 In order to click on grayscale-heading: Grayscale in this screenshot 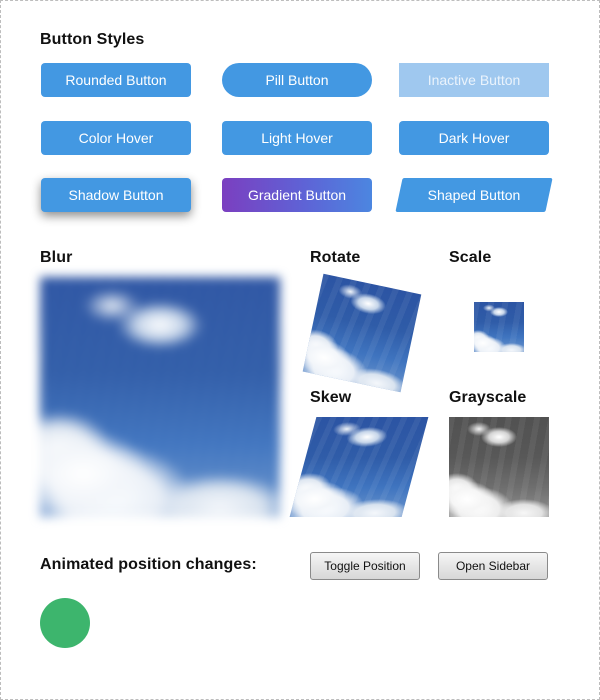, I will do `click(488, 397)`.